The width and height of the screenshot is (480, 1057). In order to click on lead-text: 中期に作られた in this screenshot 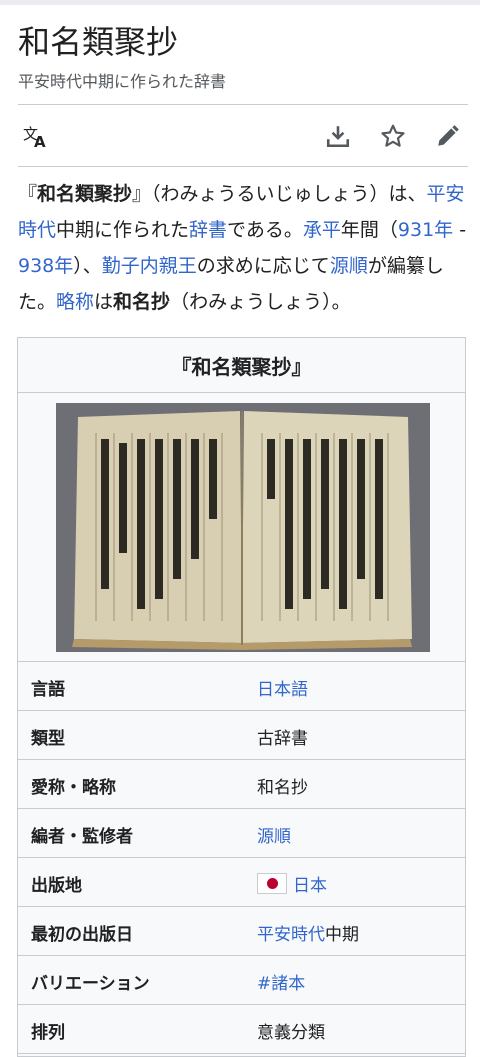, I will do `click(123, 230)`.